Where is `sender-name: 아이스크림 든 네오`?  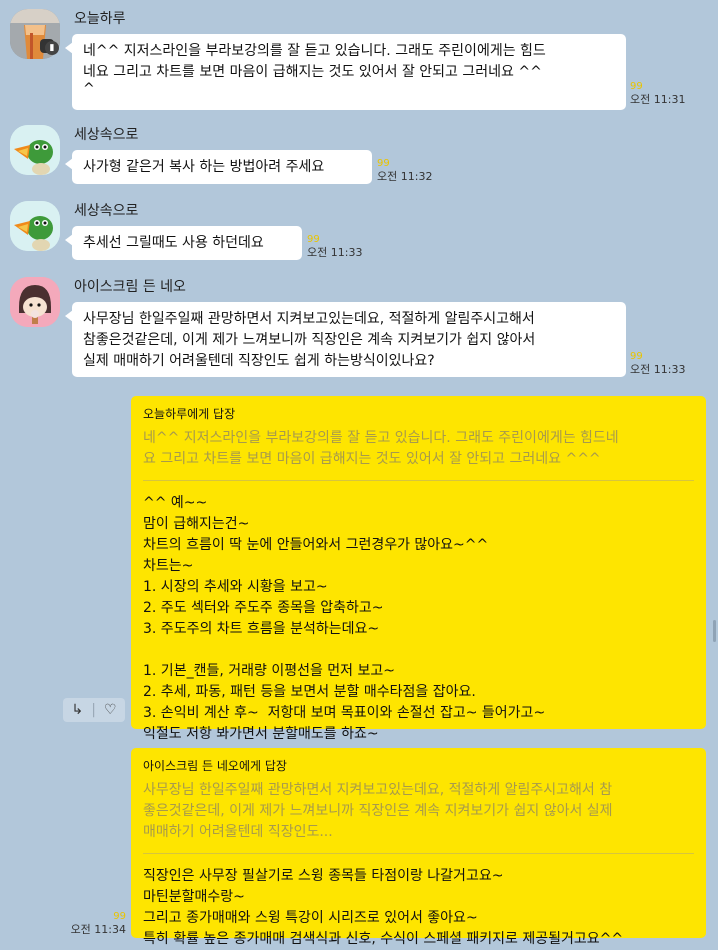 sender-name: 아이스크림 든 네오 is located at coordinates (130, 287).